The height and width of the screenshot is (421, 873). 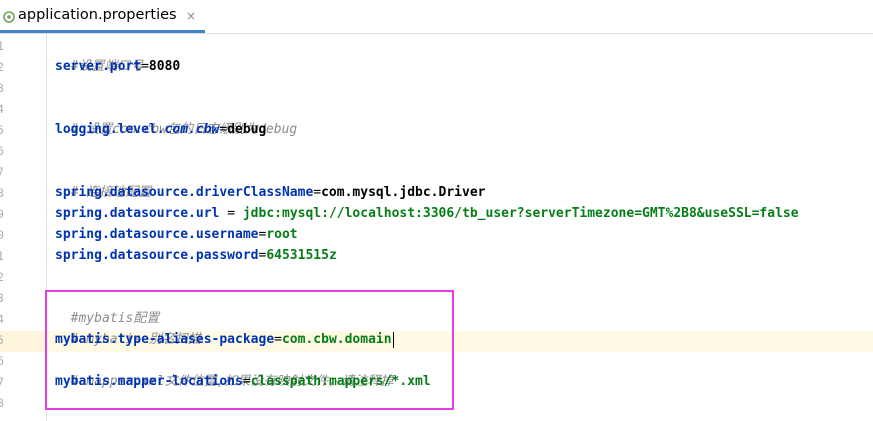 I want to click on spring-properties-icon, so click(x=9, y=17).